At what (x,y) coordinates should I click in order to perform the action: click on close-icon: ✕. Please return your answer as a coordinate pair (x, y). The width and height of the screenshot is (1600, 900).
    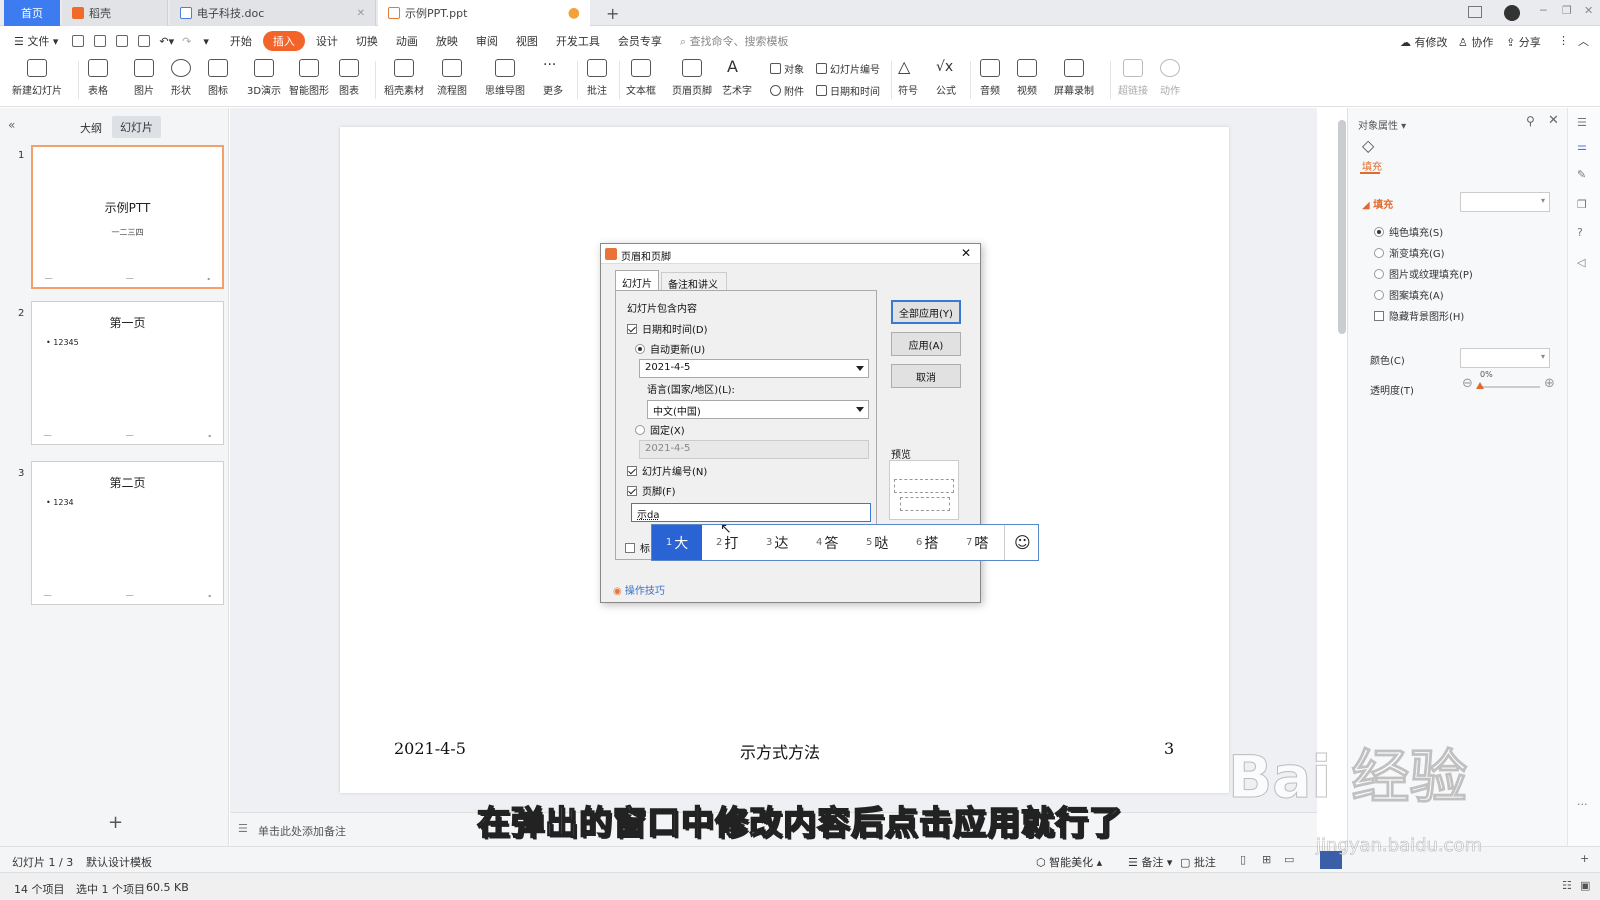
    Looking at the image, I should click on (361, 13).